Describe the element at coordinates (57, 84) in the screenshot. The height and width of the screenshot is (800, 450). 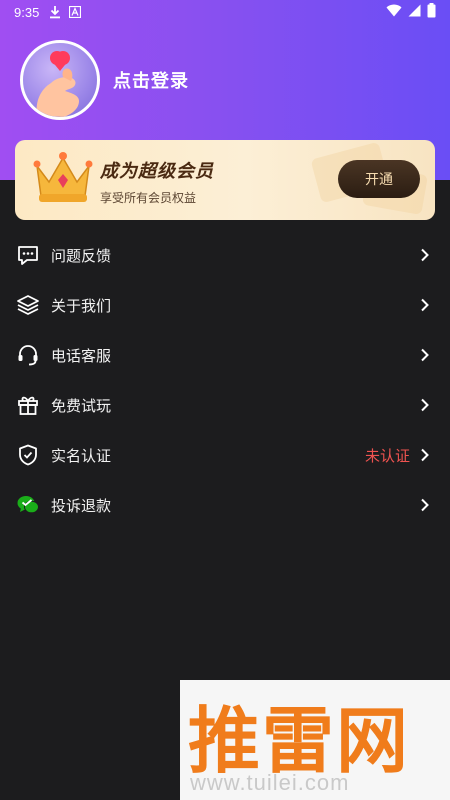
I see `finger-heart-icon` at that location.